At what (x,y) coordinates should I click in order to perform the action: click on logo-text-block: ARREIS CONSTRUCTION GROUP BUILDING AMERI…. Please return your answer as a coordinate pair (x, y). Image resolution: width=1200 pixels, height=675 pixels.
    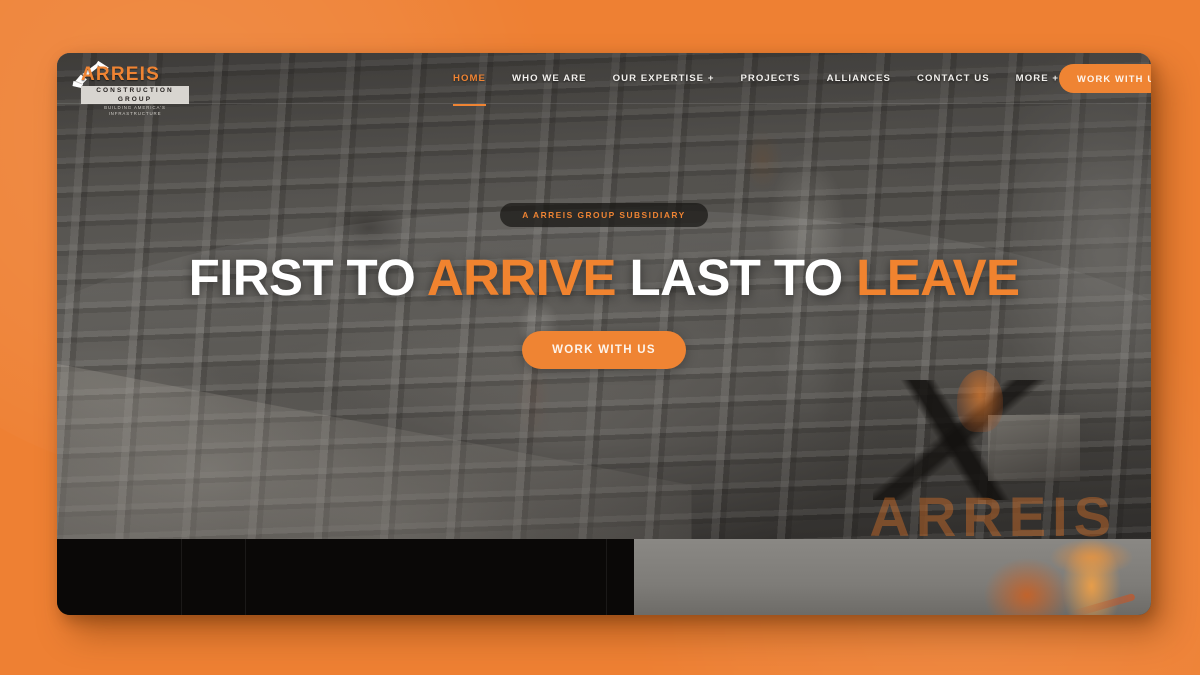
    Looking at the image, I should click on (140, 91).